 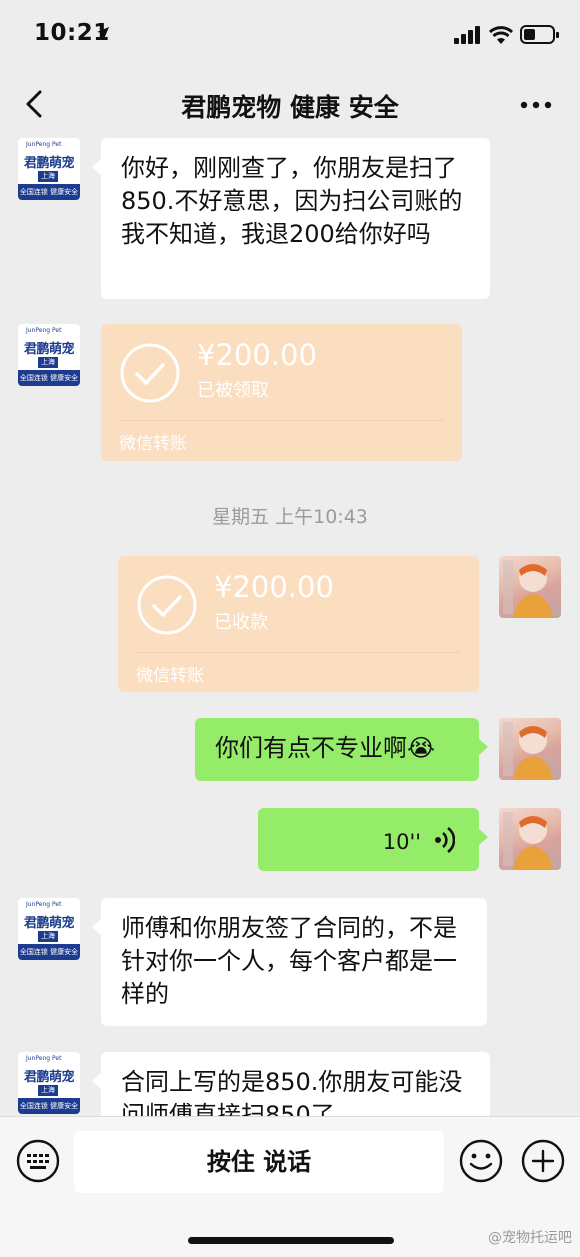 I want to click on home-indicator, so click(x=291, y=1240).